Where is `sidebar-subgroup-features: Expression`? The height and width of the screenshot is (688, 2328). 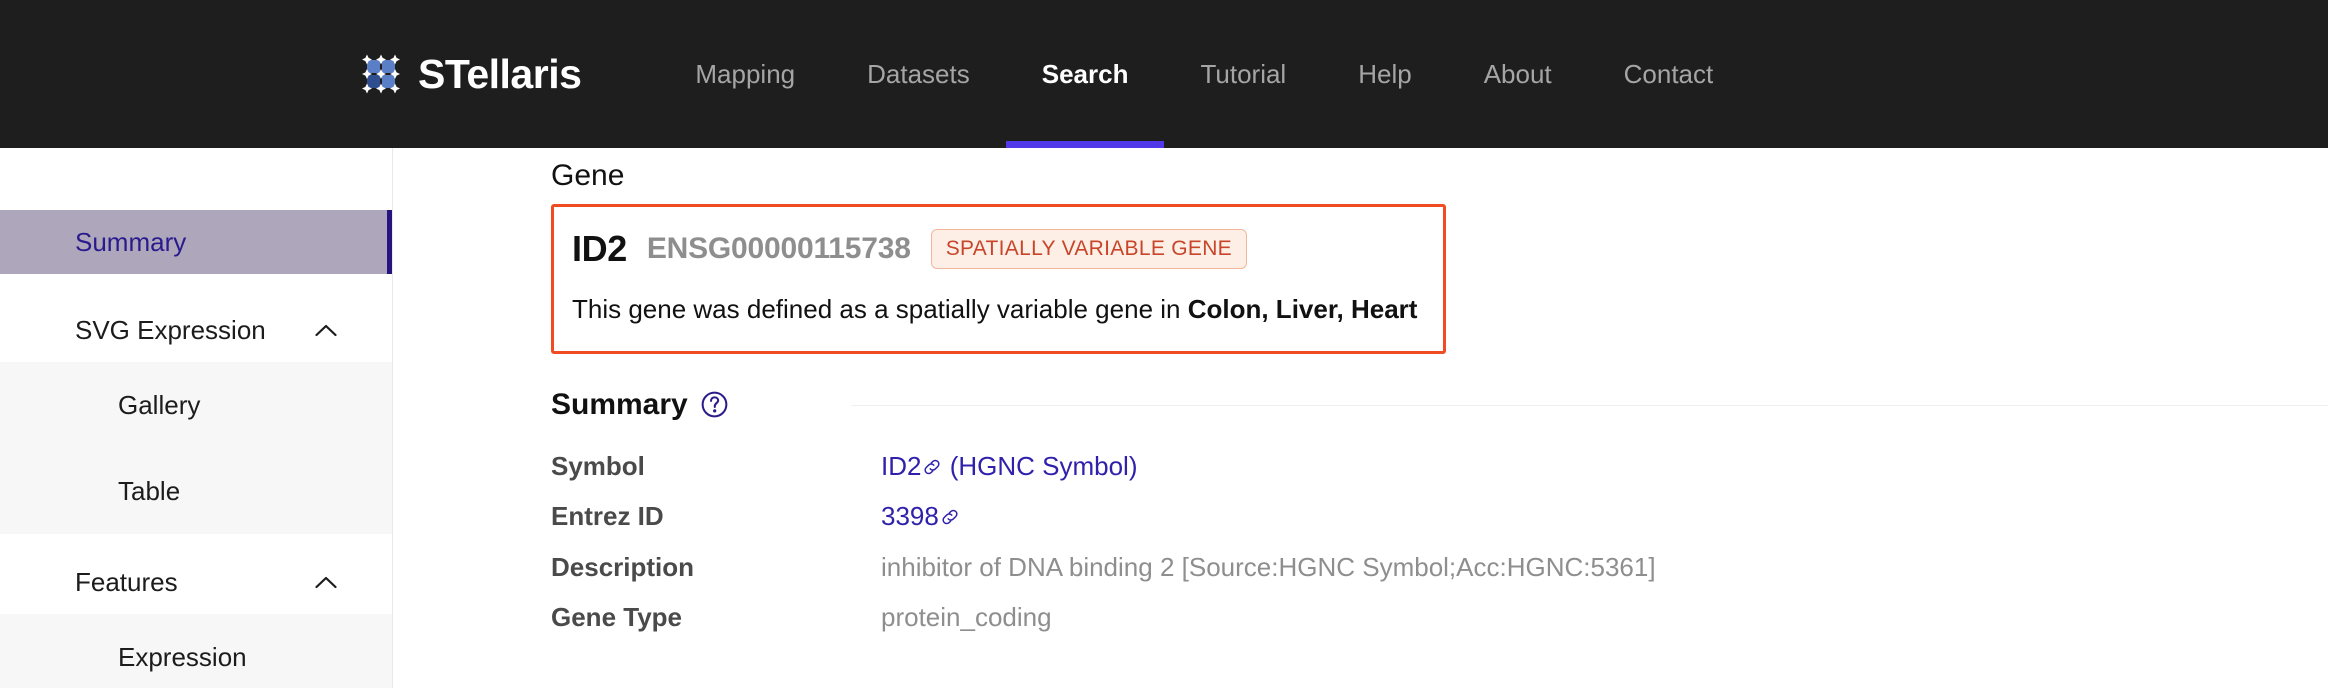
sidebar-subgroup-features: Expression is located at coordinates (196, 651).